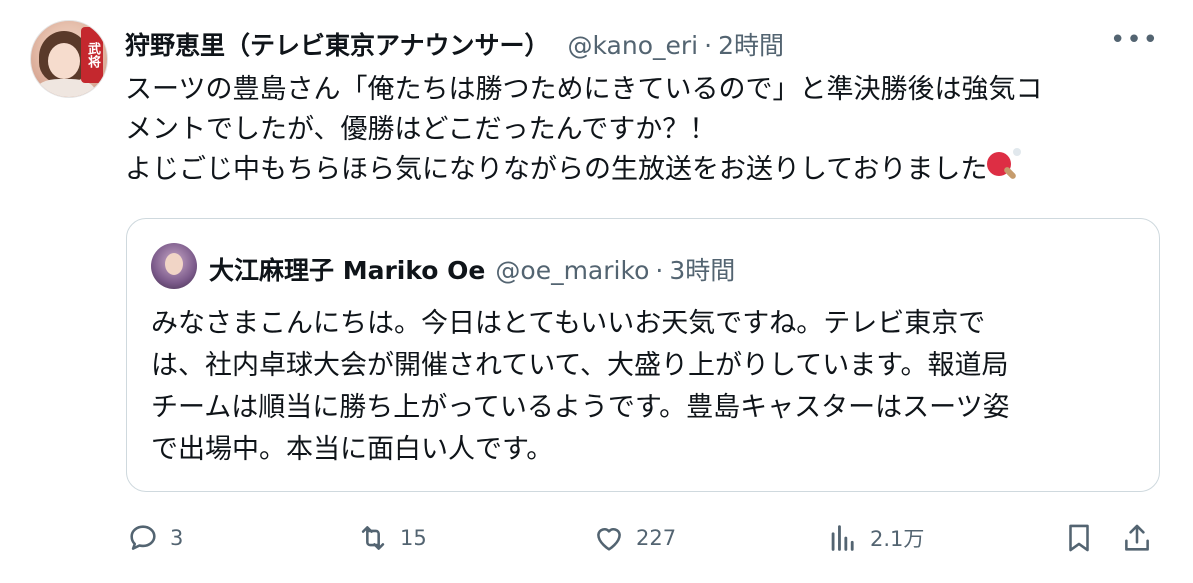  I want to click on author-avatar: 武将, so click(69, 59).